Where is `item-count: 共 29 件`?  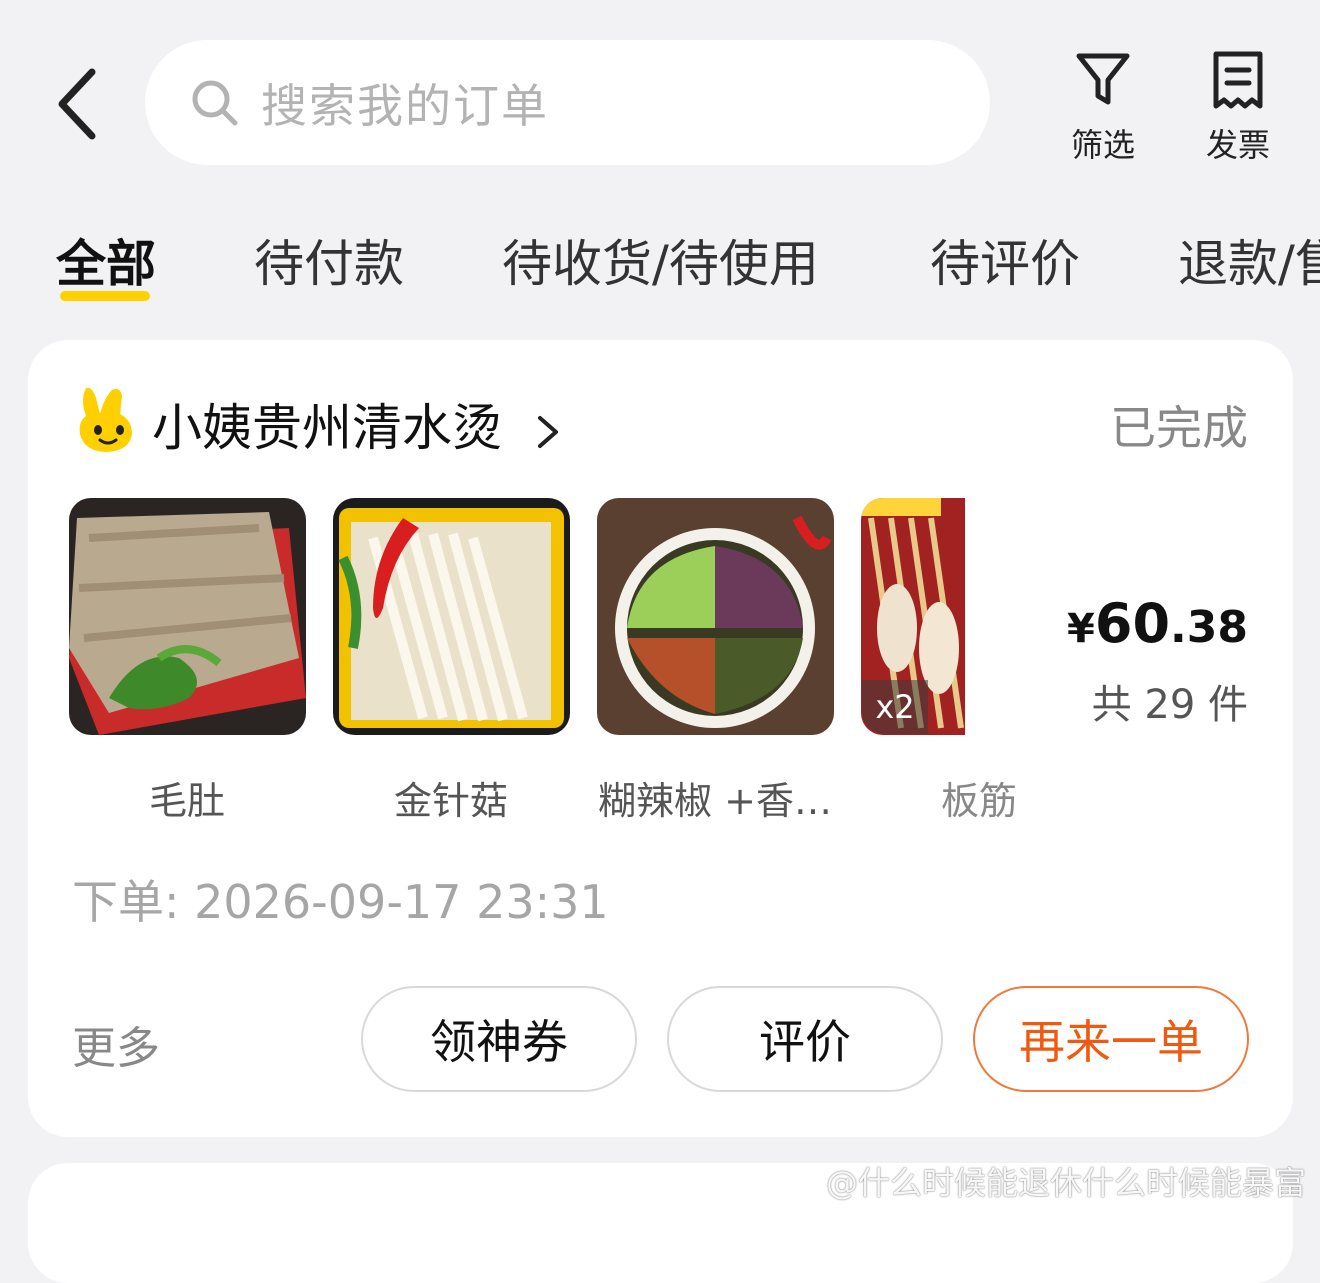 item-count: 共 29 件 is located at coordinates (1169, 705).